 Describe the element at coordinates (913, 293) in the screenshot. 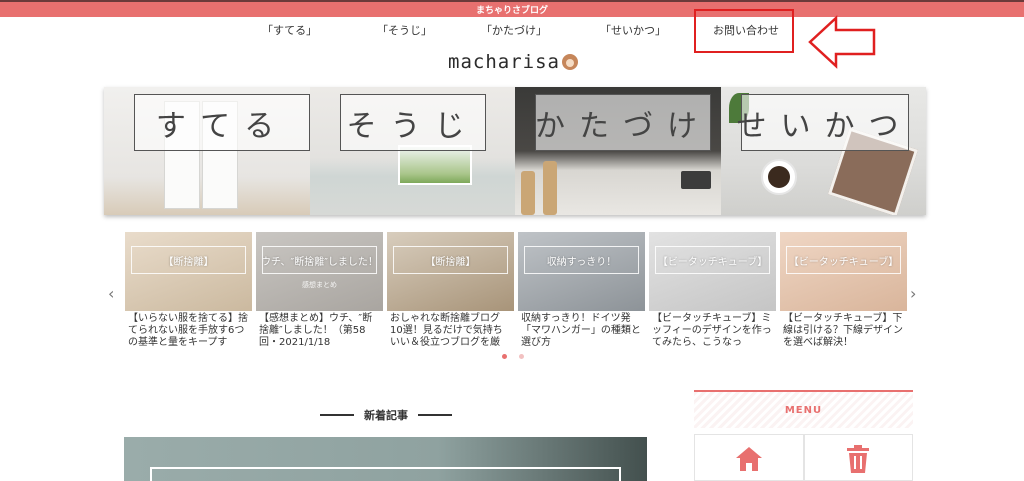

I see `chevron-right-icon: ›` at that location.